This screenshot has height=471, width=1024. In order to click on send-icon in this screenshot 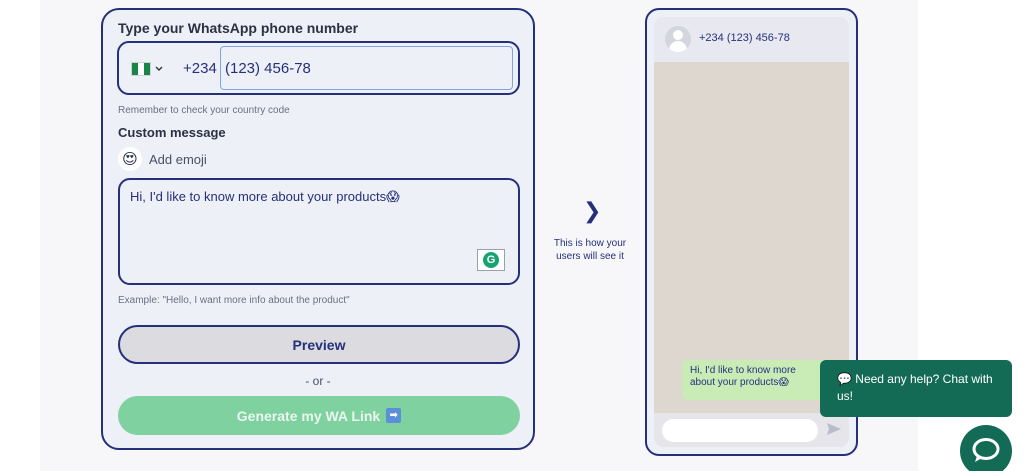, I will do `click(834, 429)`.